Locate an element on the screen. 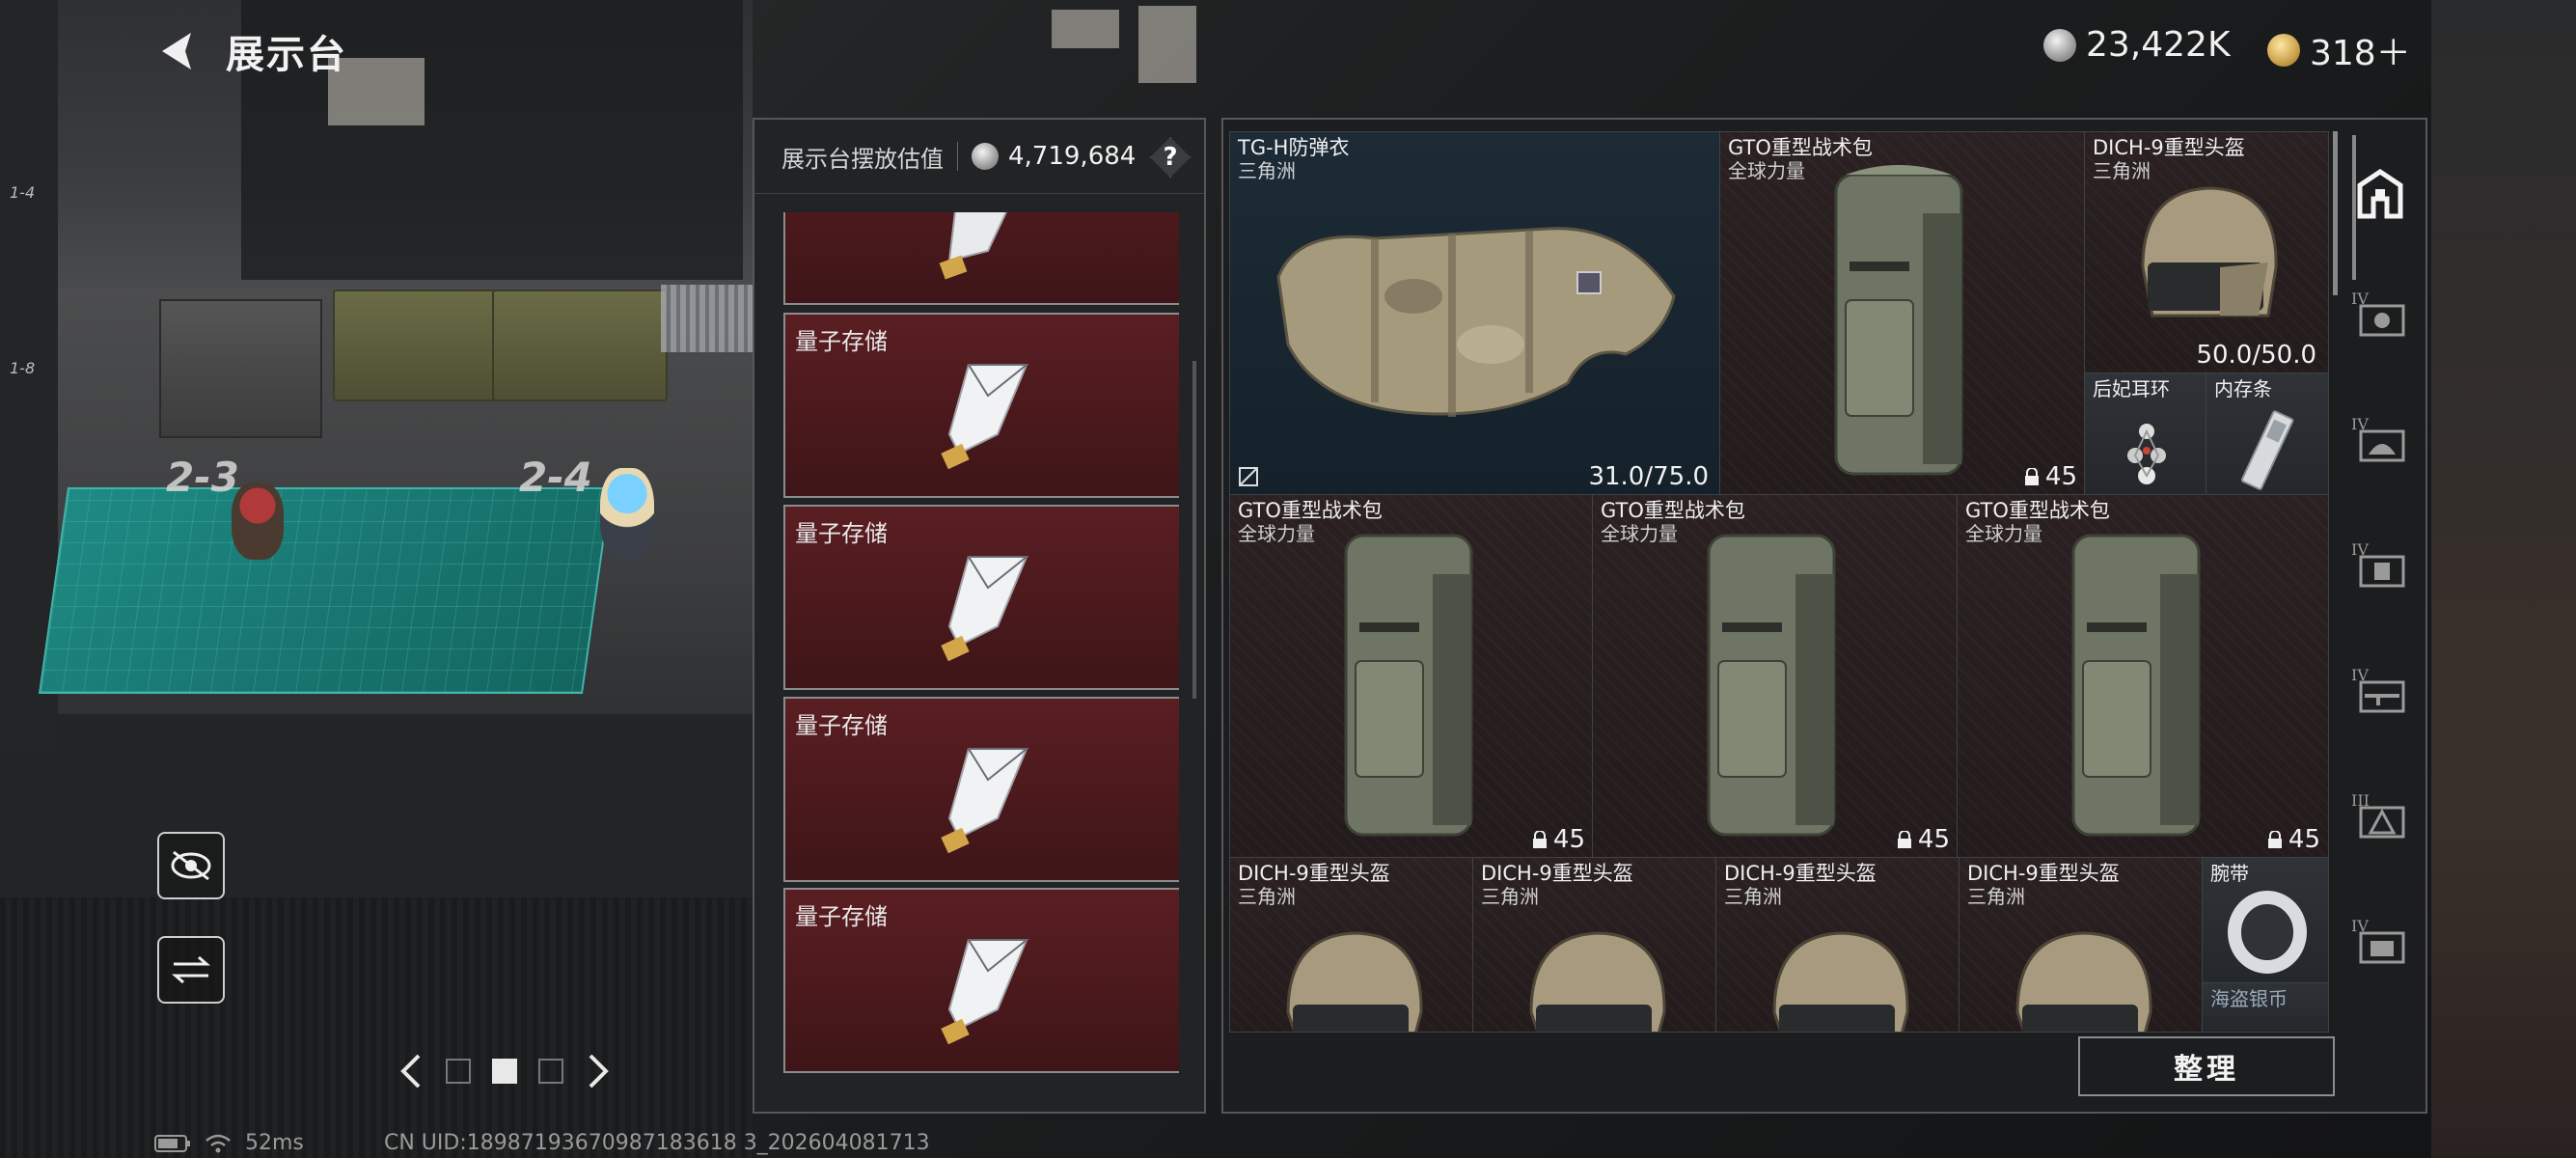 The image size is (2576, 1158). tier-armor-icon: IV is located at coordinates (2378, 313).